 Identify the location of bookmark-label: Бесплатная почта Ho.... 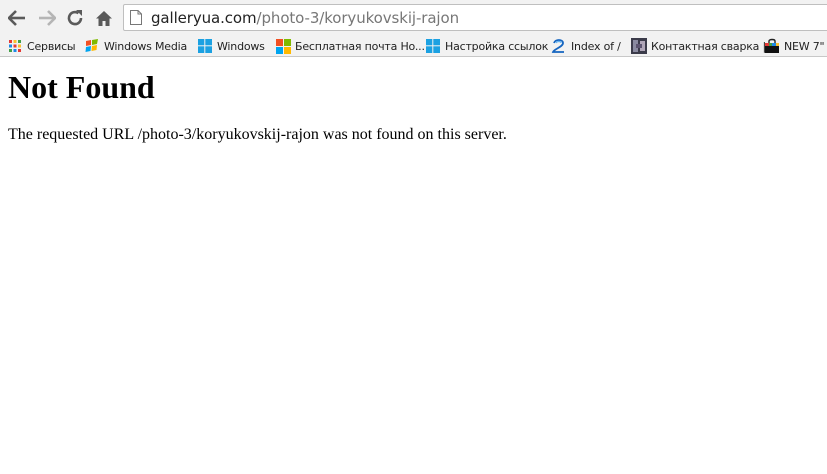
(360, 46).